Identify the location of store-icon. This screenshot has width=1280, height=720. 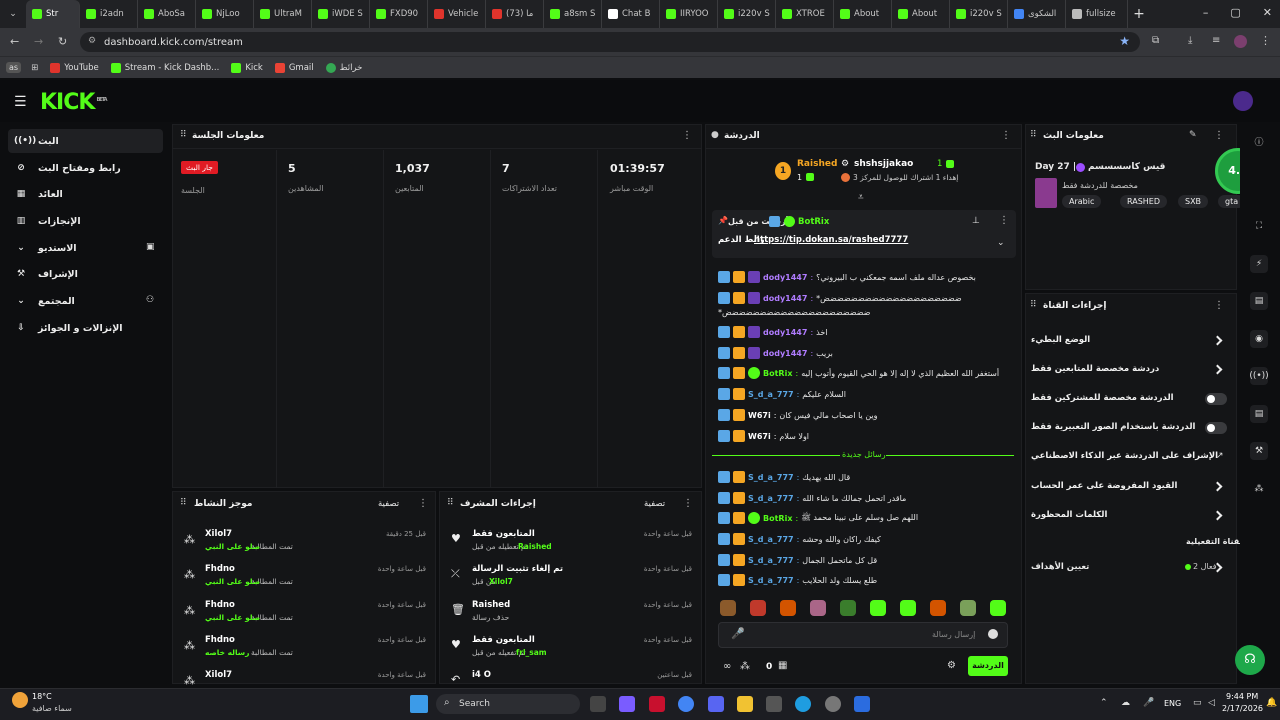
(774, 704).